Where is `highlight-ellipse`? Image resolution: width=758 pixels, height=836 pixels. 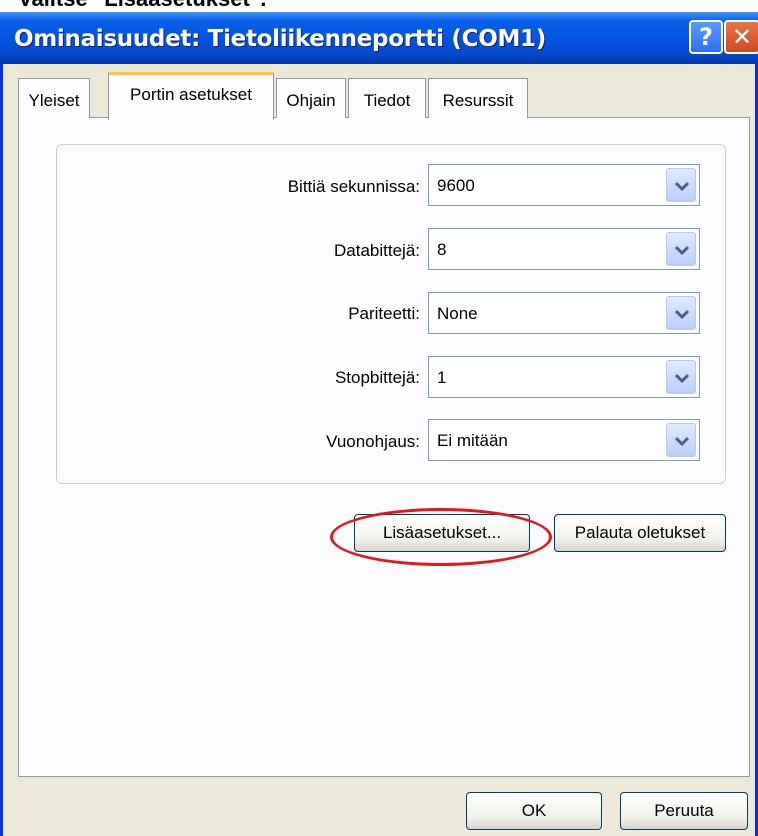
highlight-ellipse is located at coordinates (441, 537).